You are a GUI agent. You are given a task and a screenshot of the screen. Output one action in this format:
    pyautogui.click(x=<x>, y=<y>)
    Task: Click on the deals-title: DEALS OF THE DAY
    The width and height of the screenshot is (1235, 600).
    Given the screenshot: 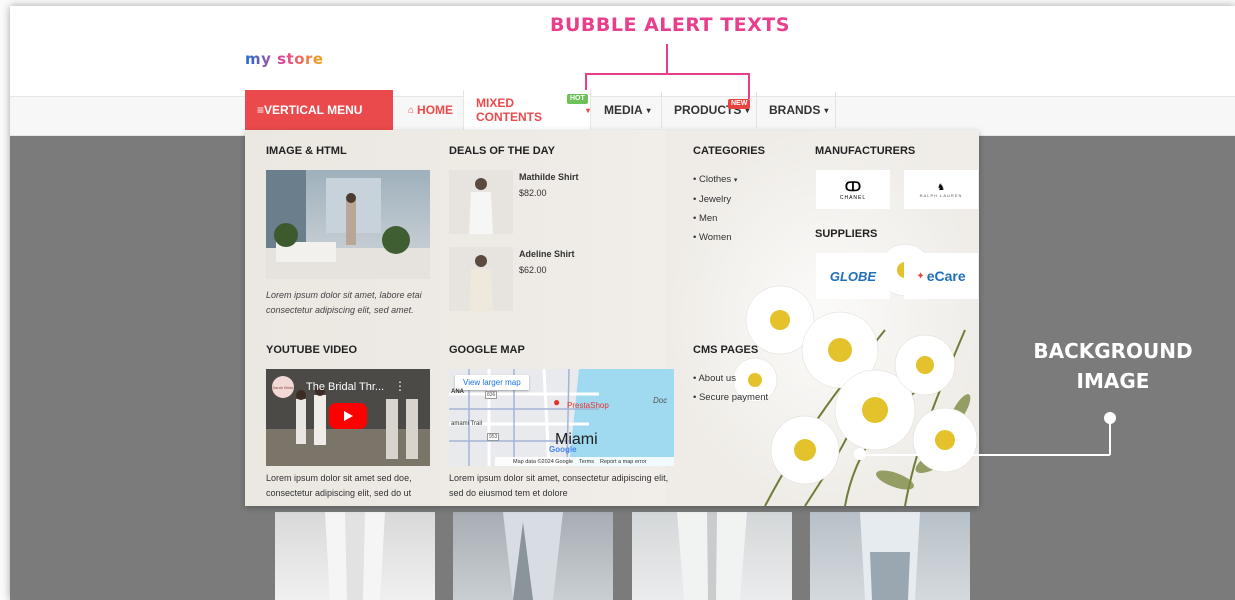 What is the action you would take?
    pyautogui.click(x=502, y=151)
    